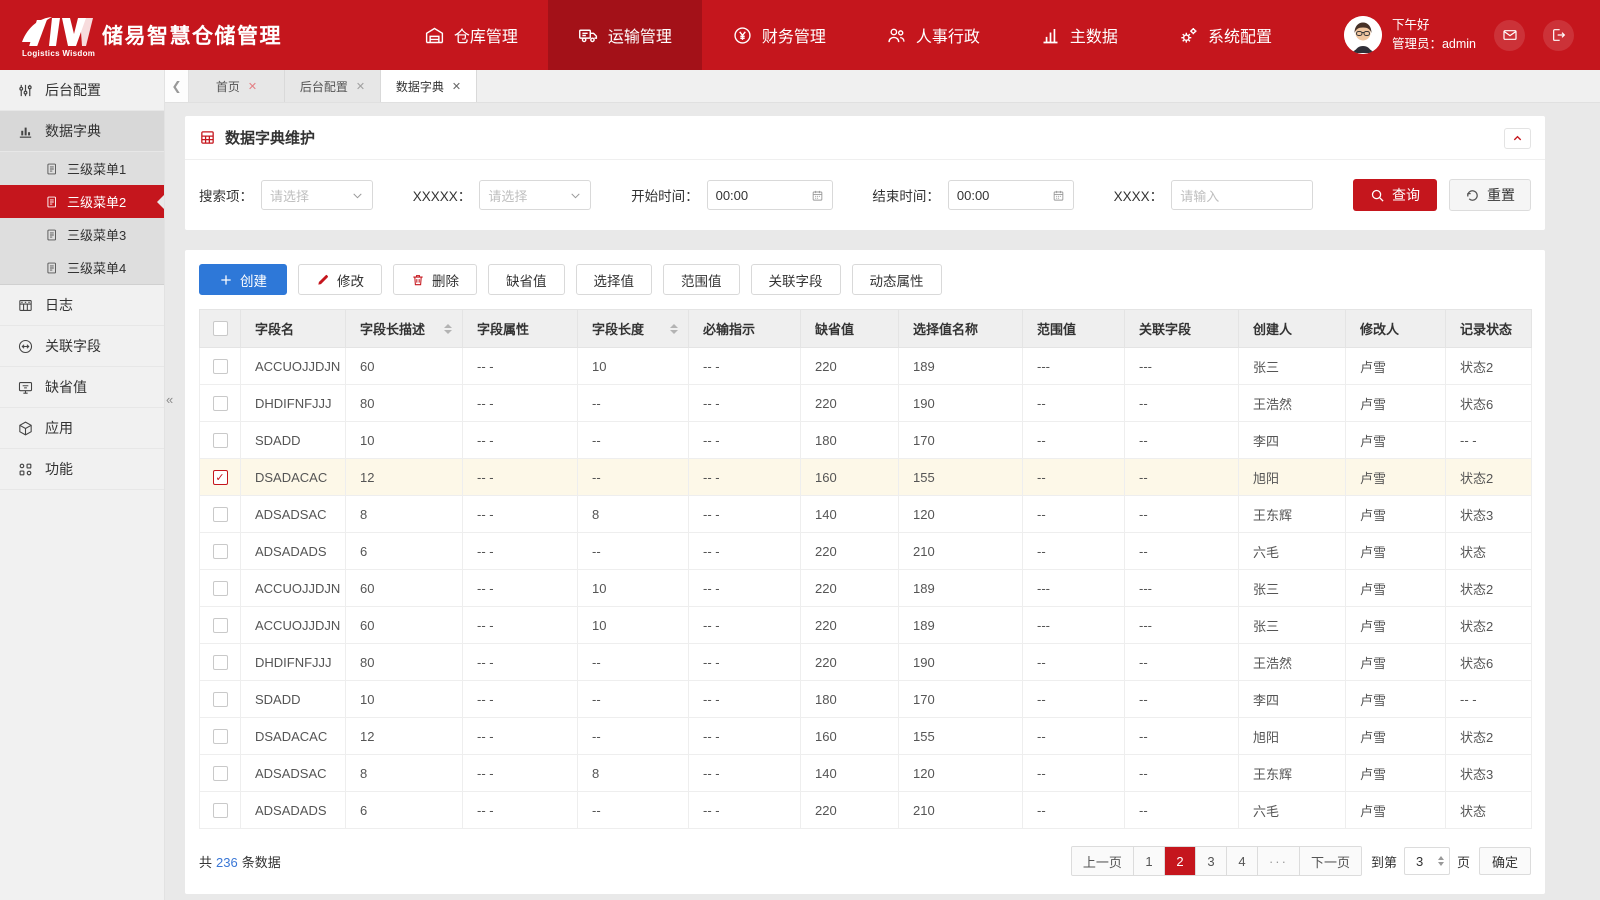 The image size is (1600, 900). What do you see at coordinates (429, 86) in the screenshot?
I see `tab-3: 数据字典 ✕` at bounding box center [429, 86].